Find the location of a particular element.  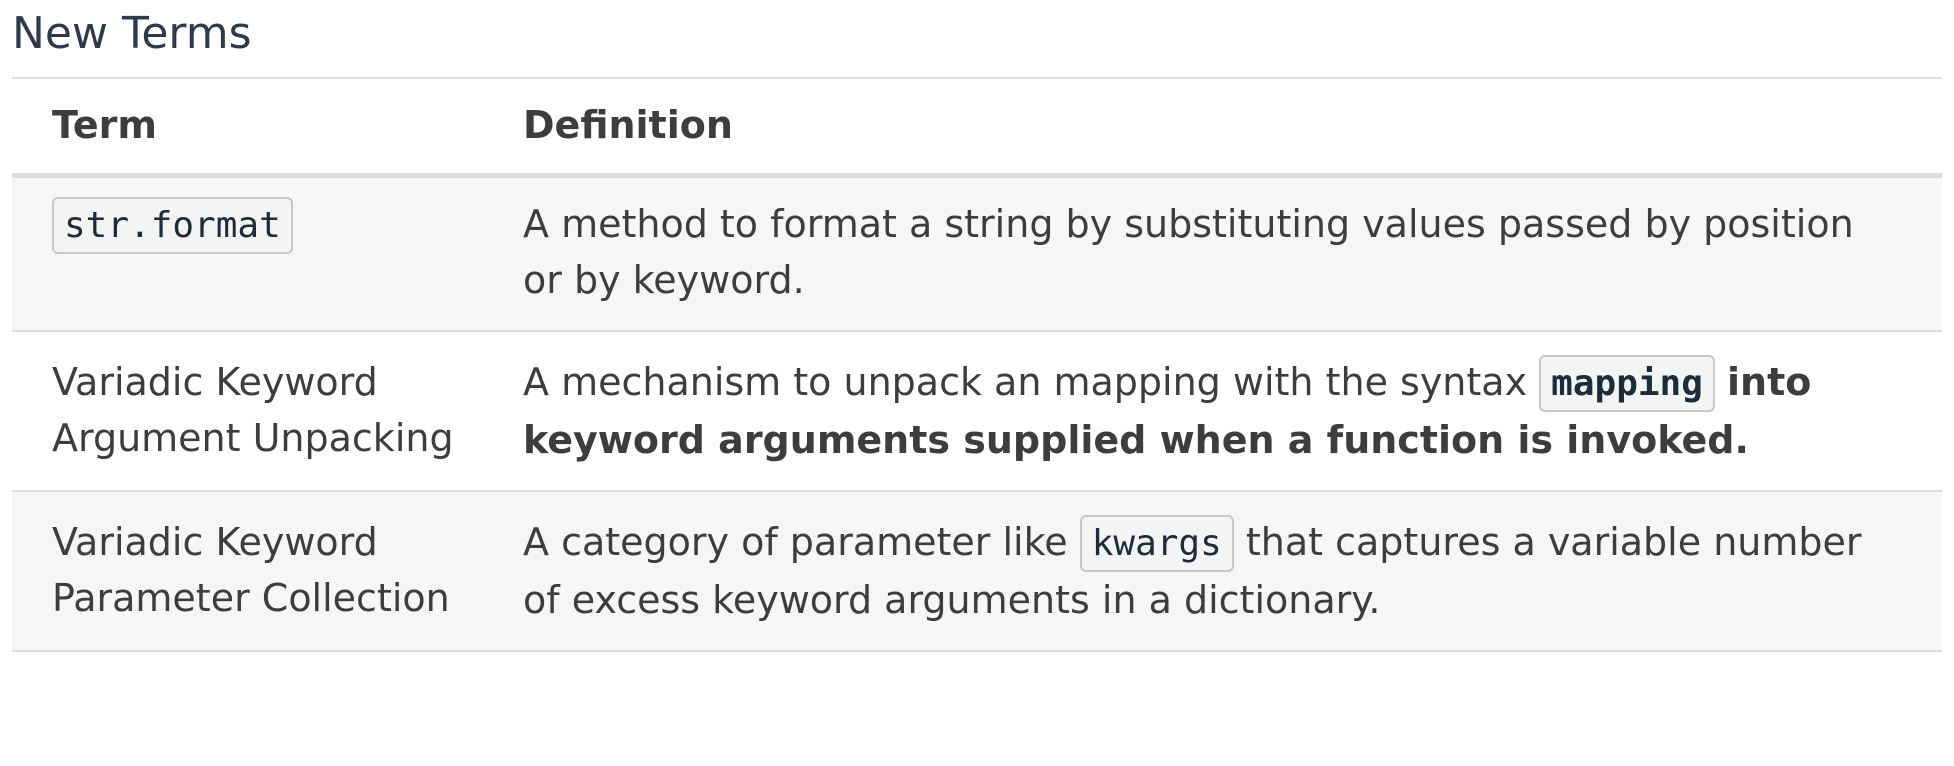

term-cell: Variadic Keyword Parameter Collection is located at coordinates (247, 571).